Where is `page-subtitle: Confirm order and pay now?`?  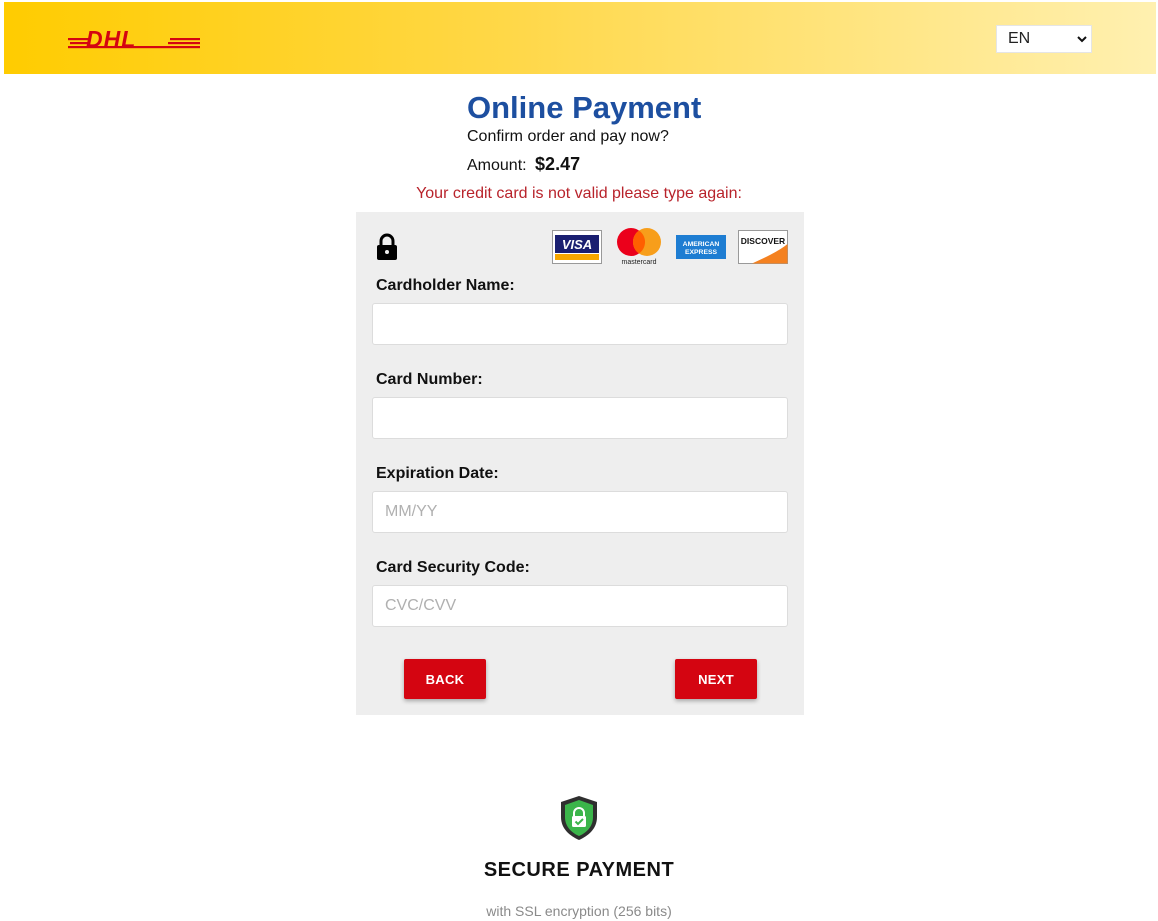 page-subtitle: Confirm order and pay now? is located at coordinates (568, 136).